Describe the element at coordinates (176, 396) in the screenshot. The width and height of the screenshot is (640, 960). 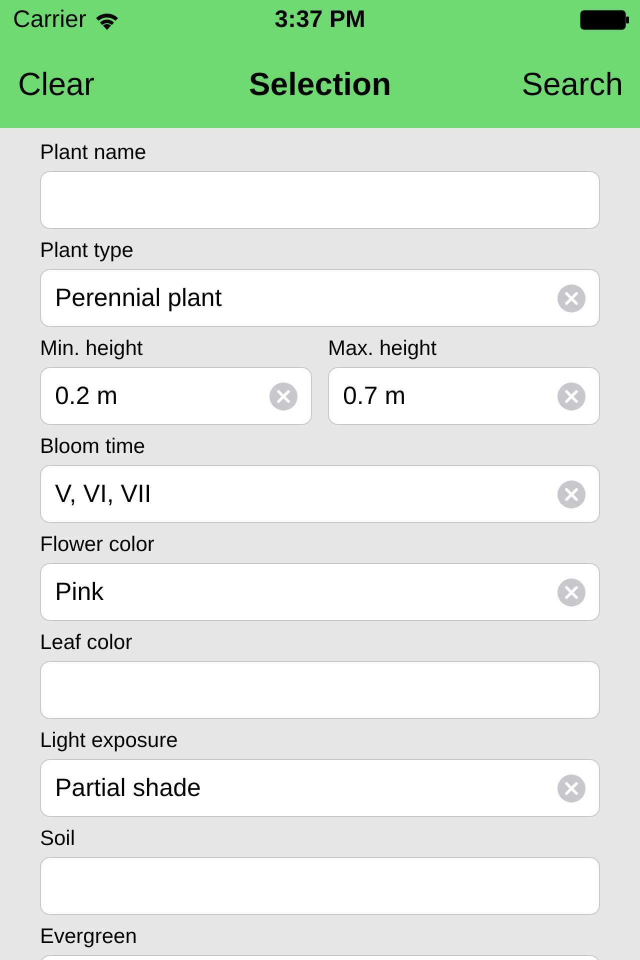
I see `input-field: 0.2 m` at that location.